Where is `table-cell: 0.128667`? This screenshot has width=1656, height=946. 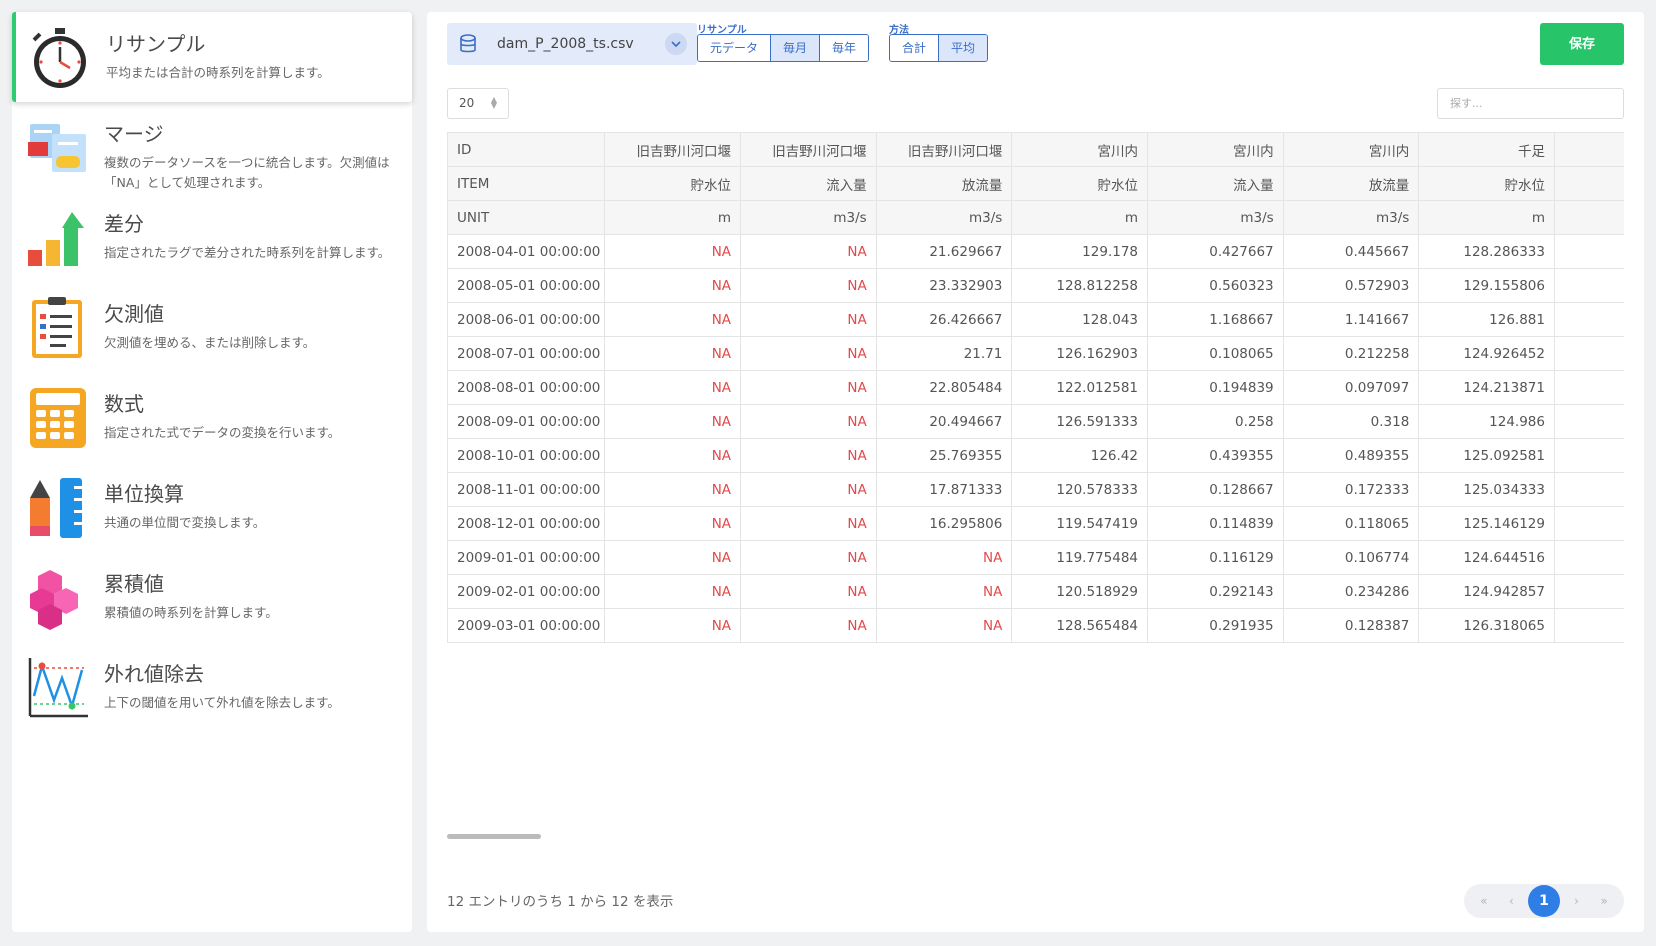 table-cell: 0.128667 is located at coordinates (1215, 489).